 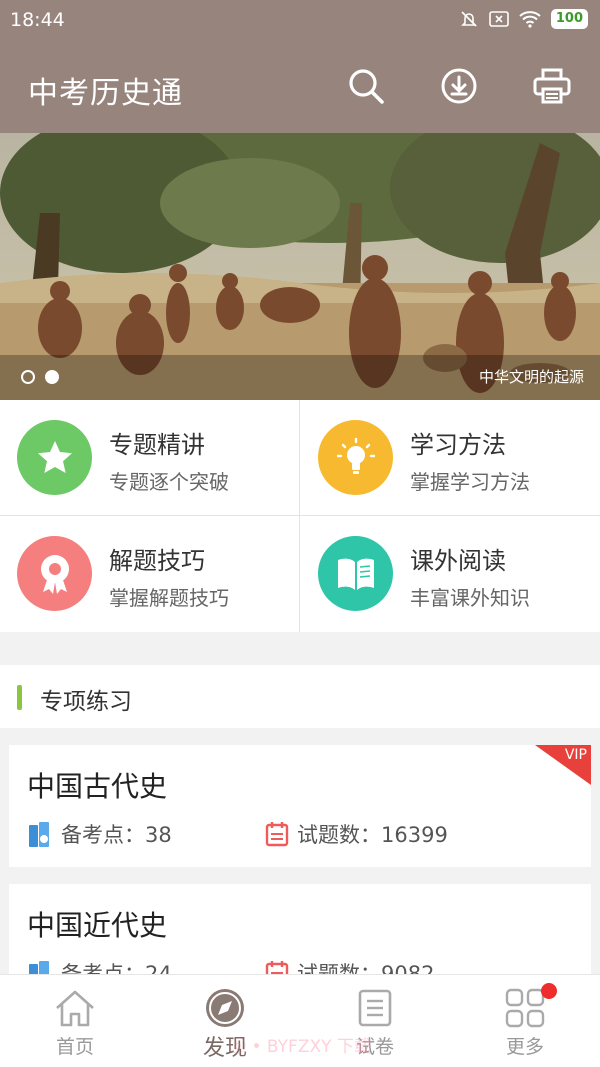 I want to click on section-accent-bar, so click(x=19, y=697).